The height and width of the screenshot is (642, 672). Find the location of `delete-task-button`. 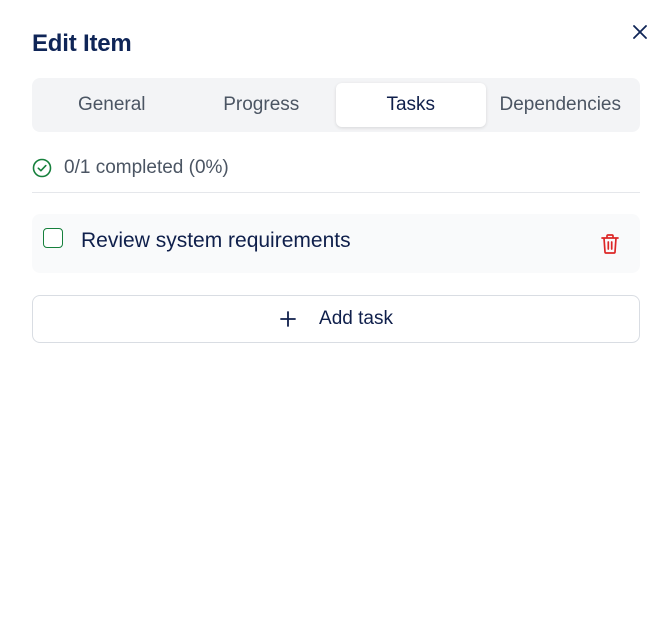

delete-task-button is located at coordinates (610, 244).